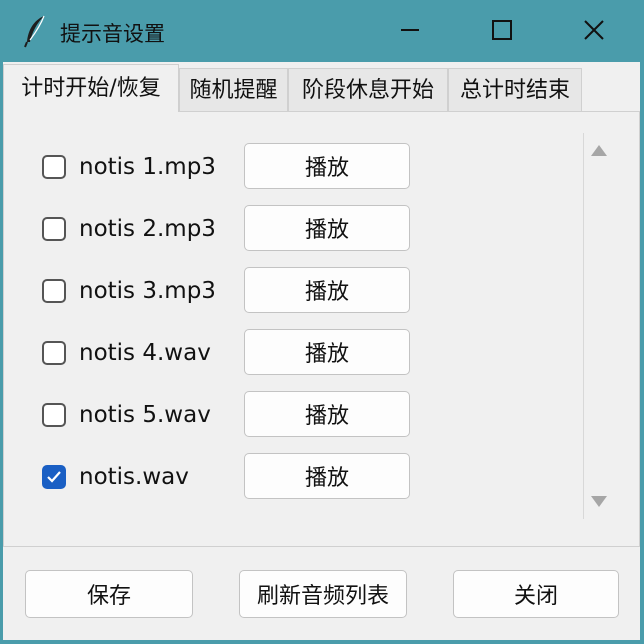 This screenshot has height=644, width=644. What do you see at coordinates (233, 89) in the screenshot?
I see `tab-random-reminder: 随机提醒` at bounding box center [233, 89].